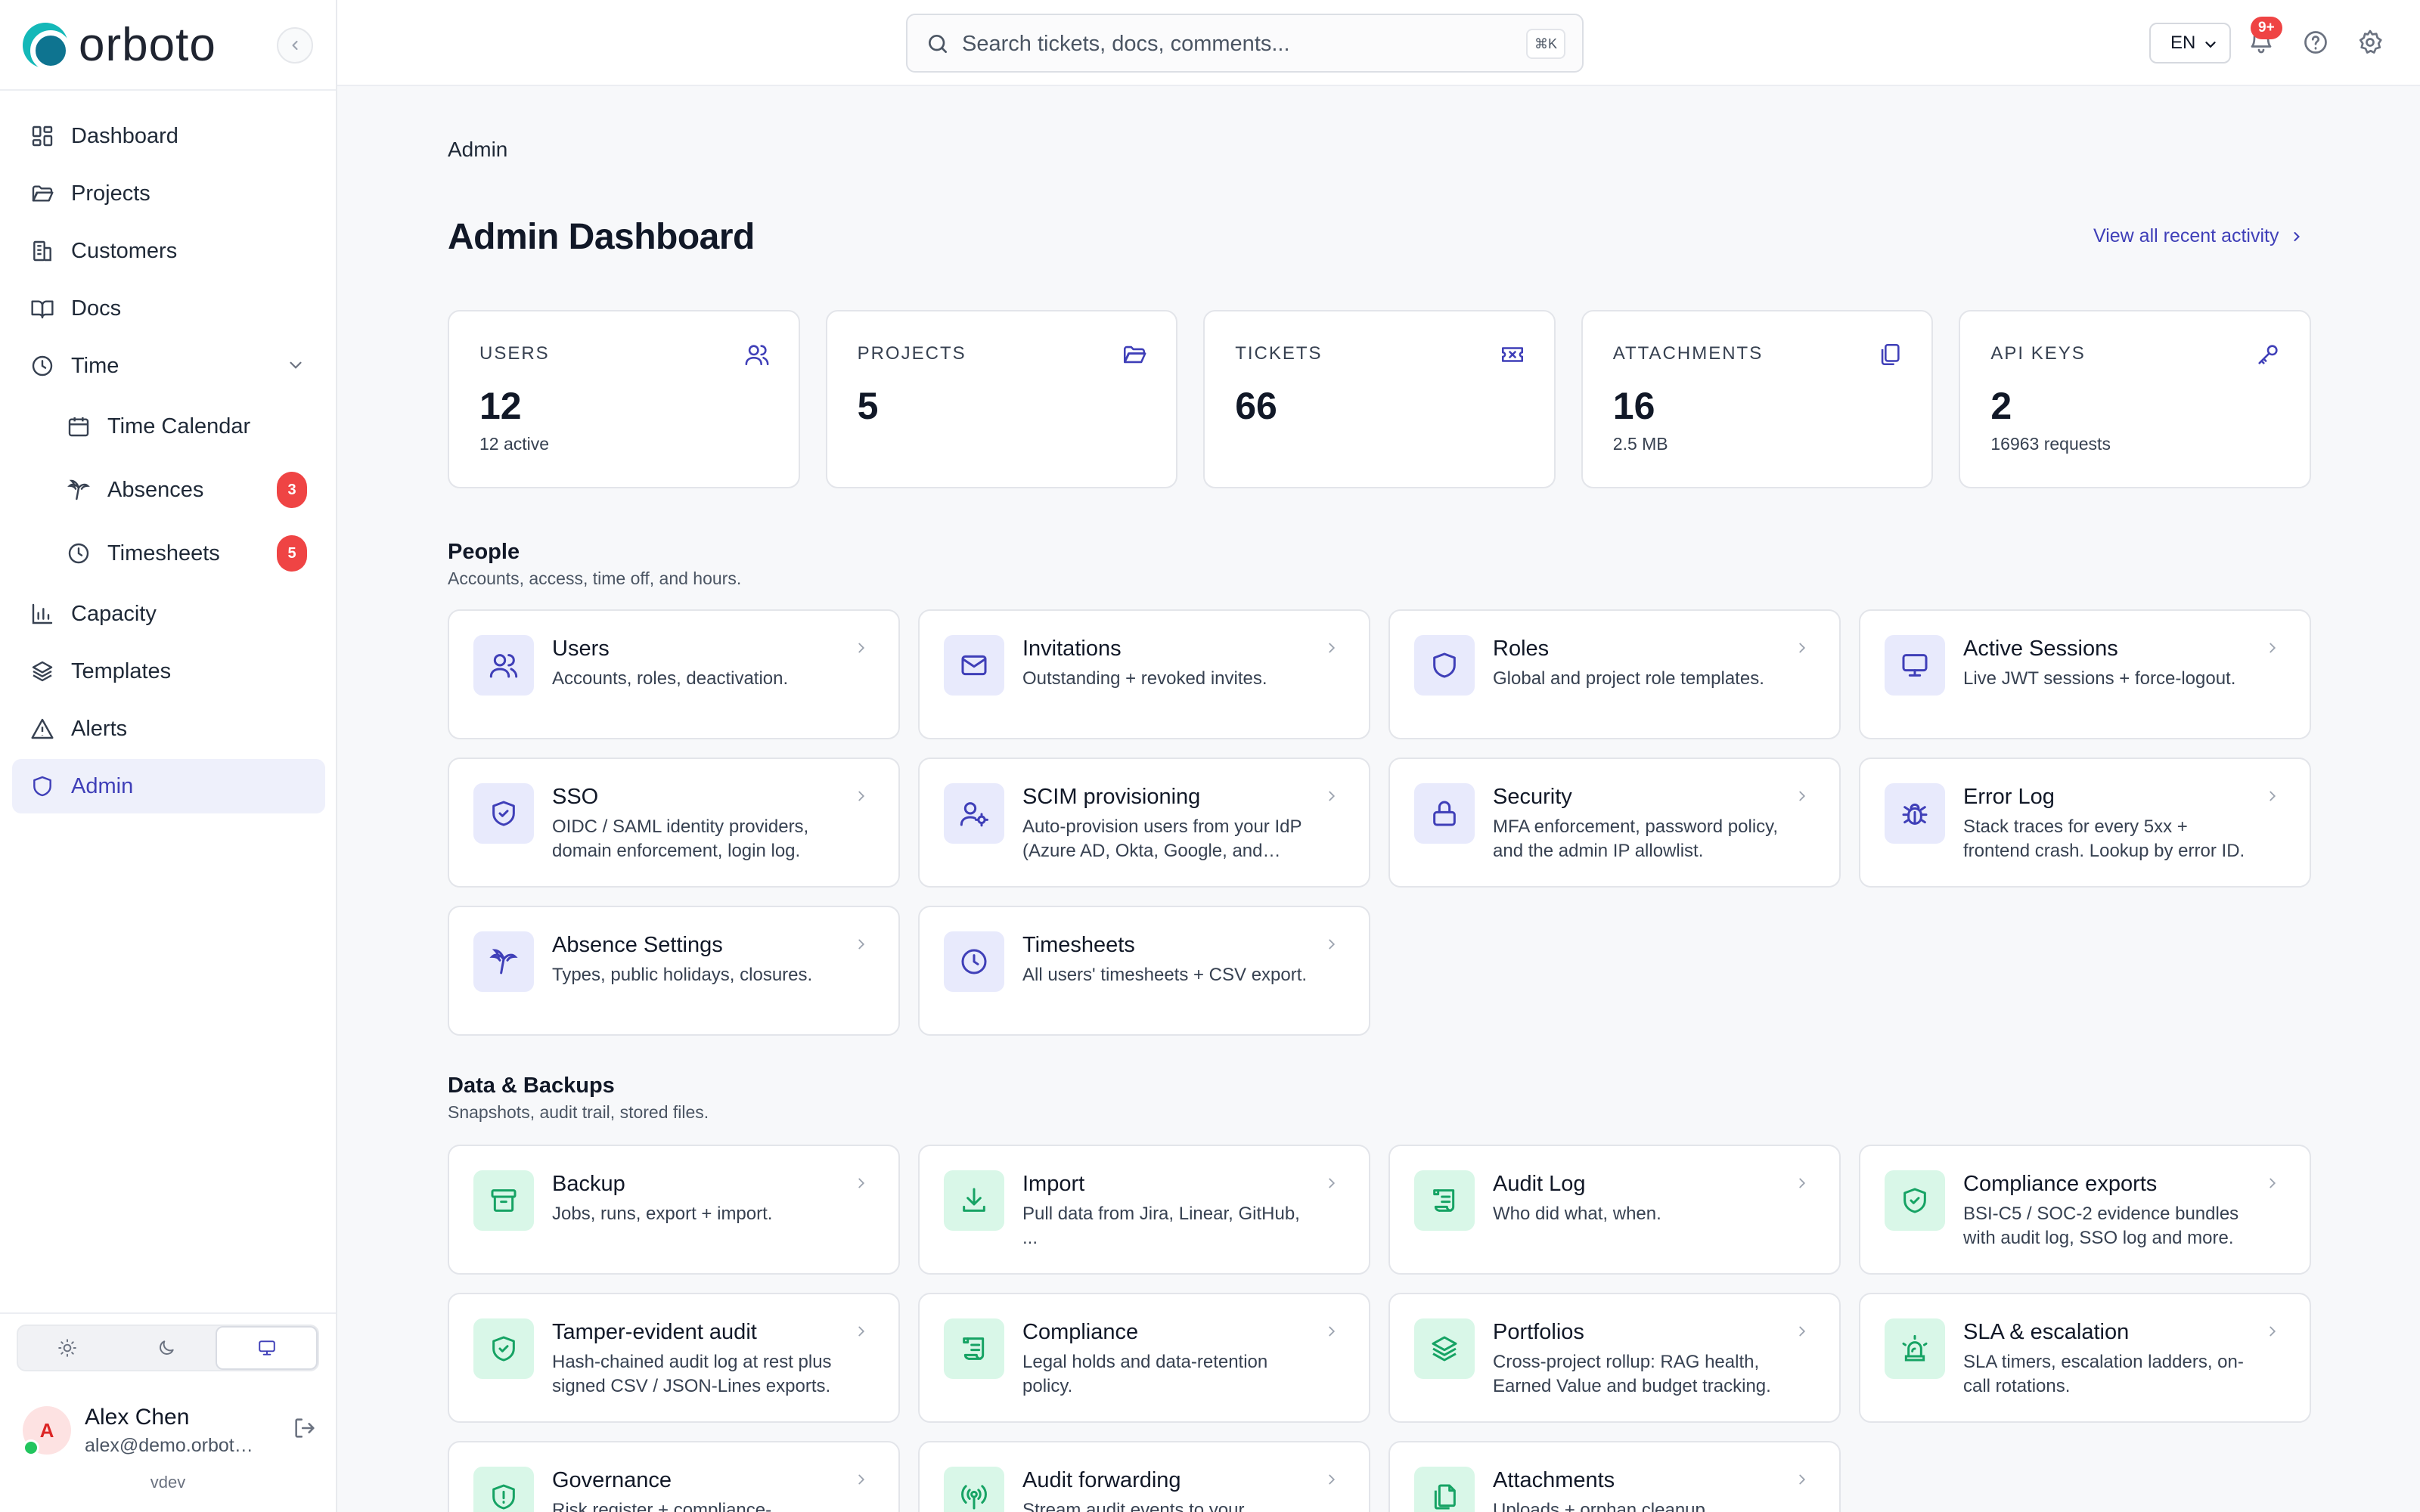  I want to click on sidebar-item-templates: Templates, so click(168, 671).